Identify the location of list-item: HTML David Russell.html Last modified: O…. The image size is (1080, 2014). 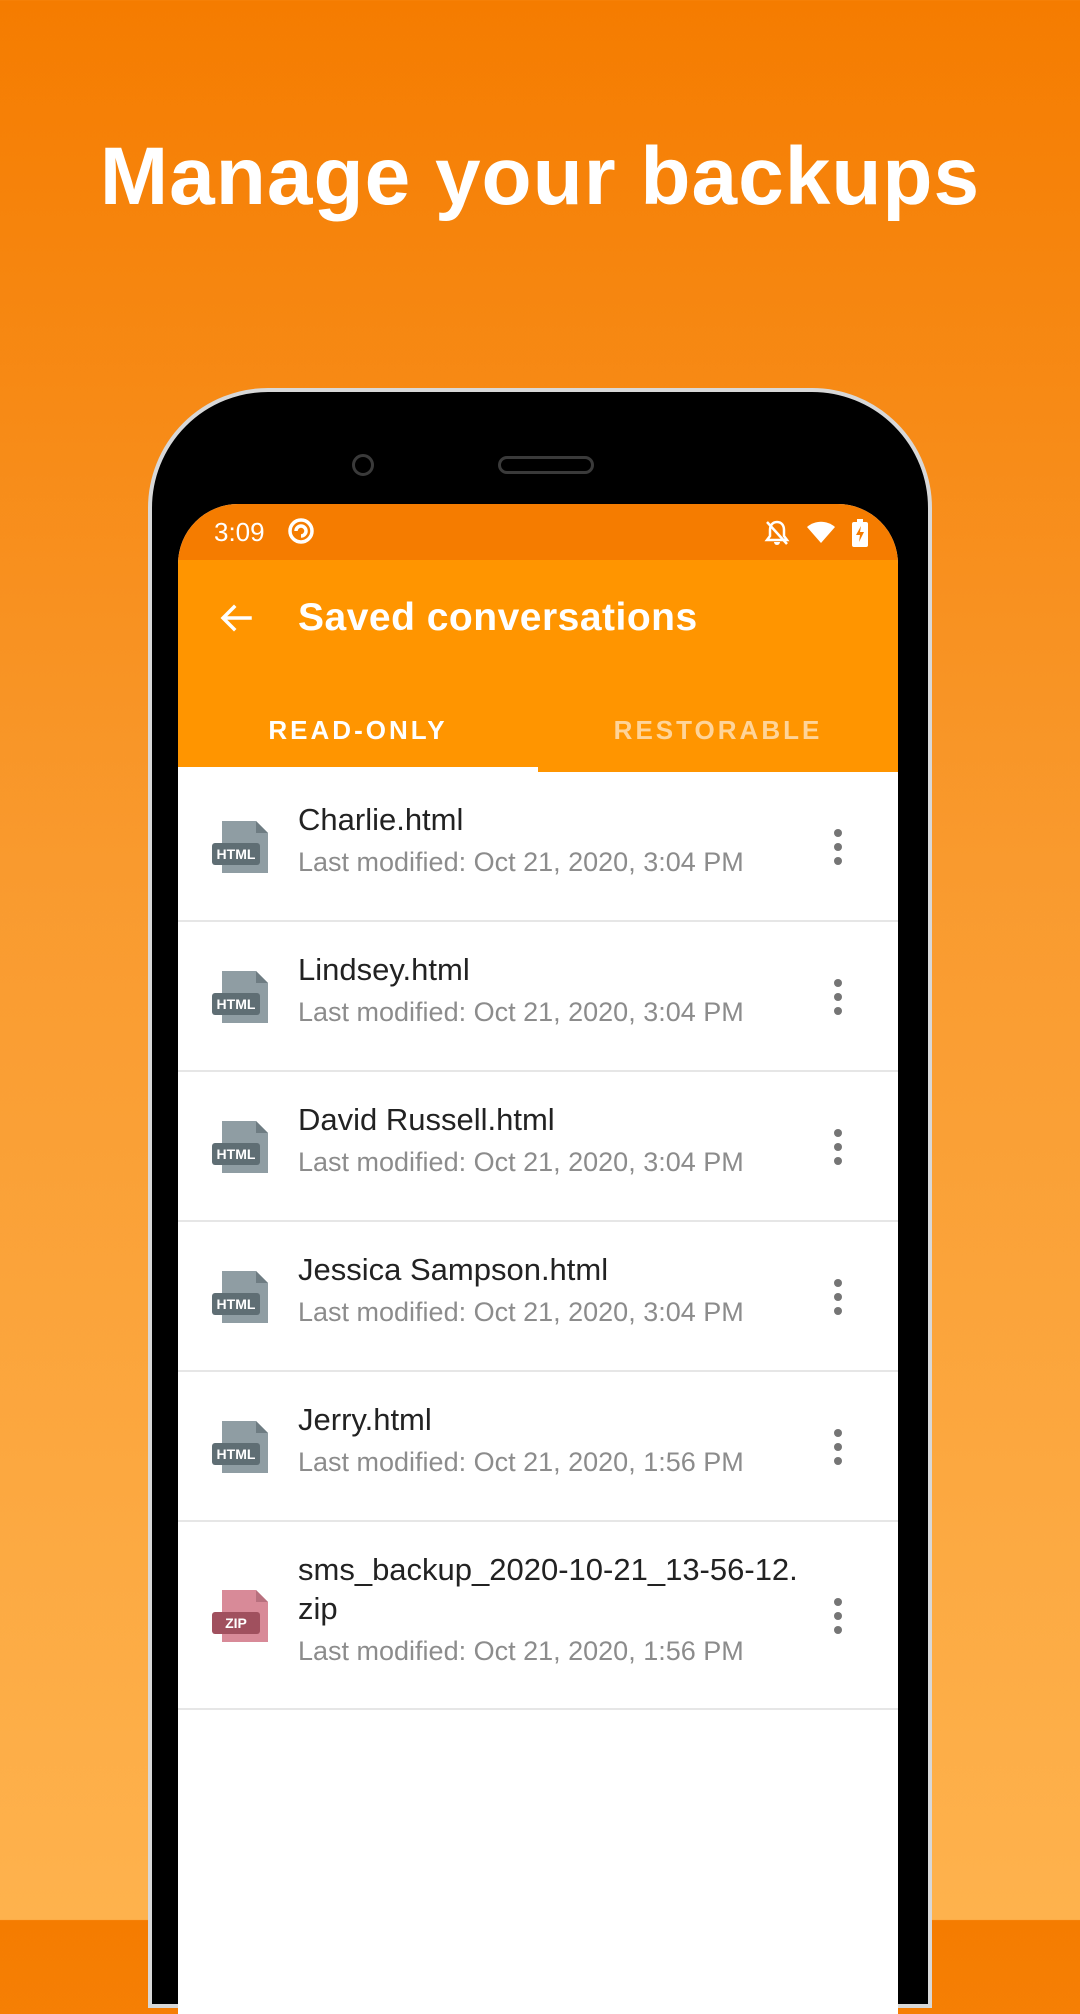
(538, 1147).